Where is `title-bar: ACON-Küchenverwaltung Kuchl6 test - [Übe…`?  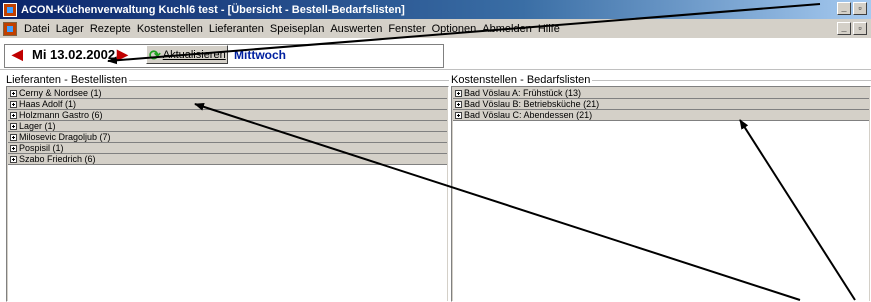
title-bar: ACON-Küchenverwaltung Kuchl6 test - [Übe… is located at coordinates (435, 9).